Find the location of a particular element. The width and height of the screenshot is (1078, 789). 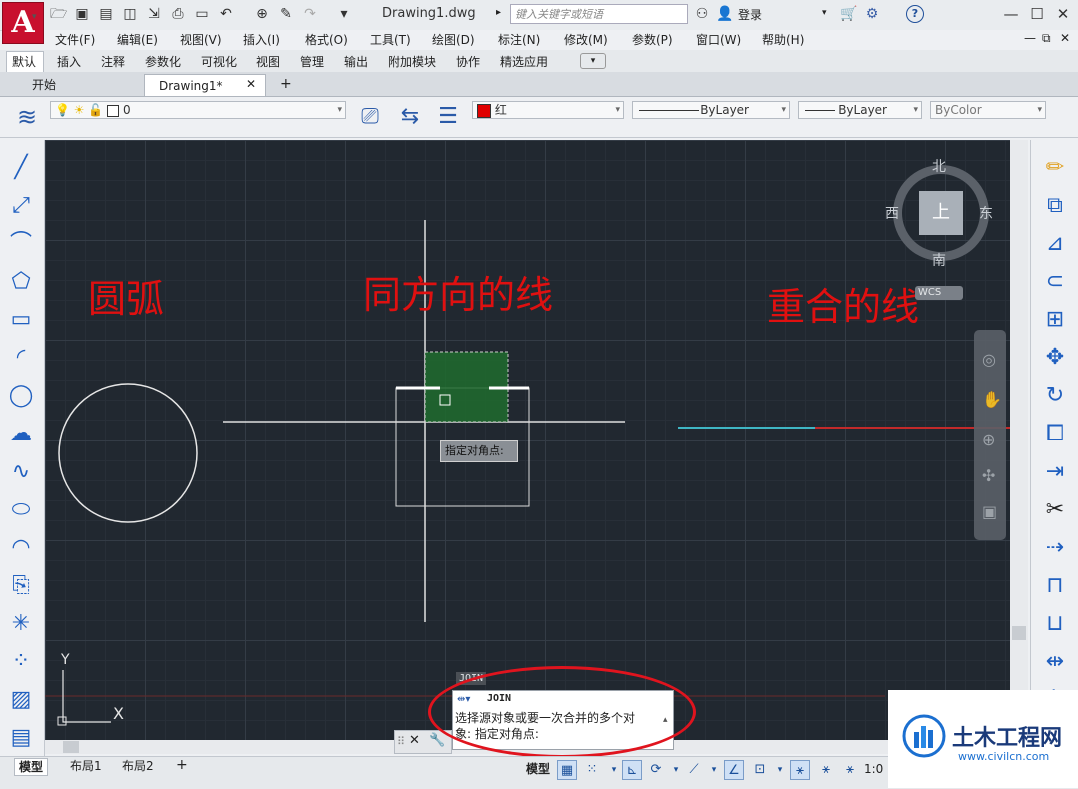

user-icon: 👤 is located at coordinates (724, 14).